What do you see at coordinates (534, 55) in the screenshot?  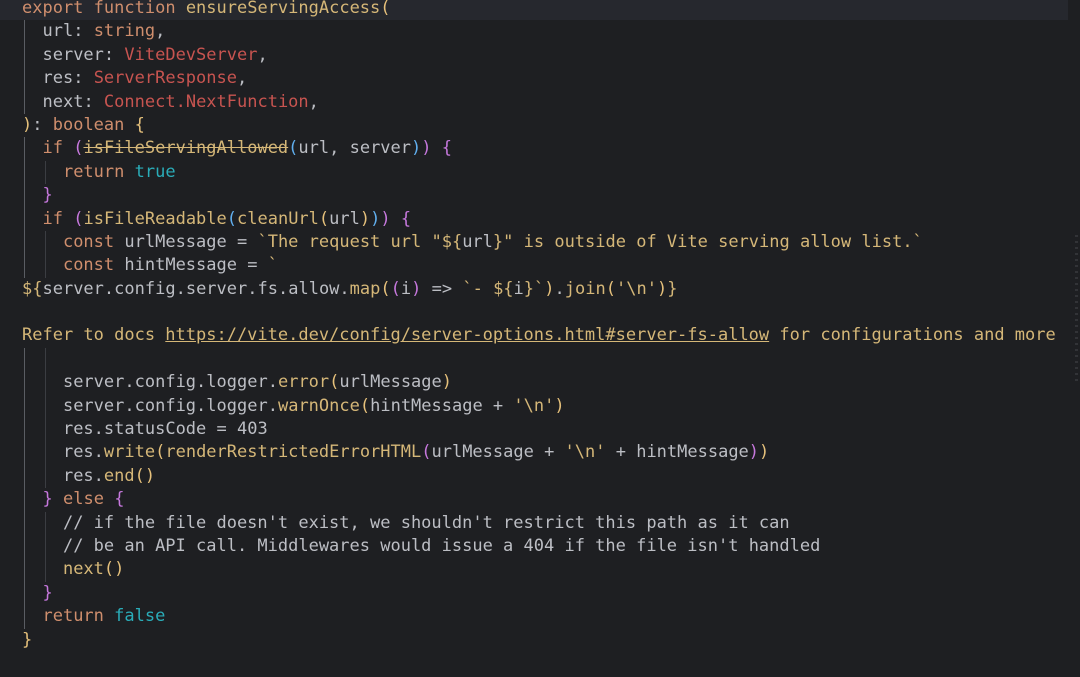 I see `code-line: server: ViteDevServer,` at bounding box center [534, 55].